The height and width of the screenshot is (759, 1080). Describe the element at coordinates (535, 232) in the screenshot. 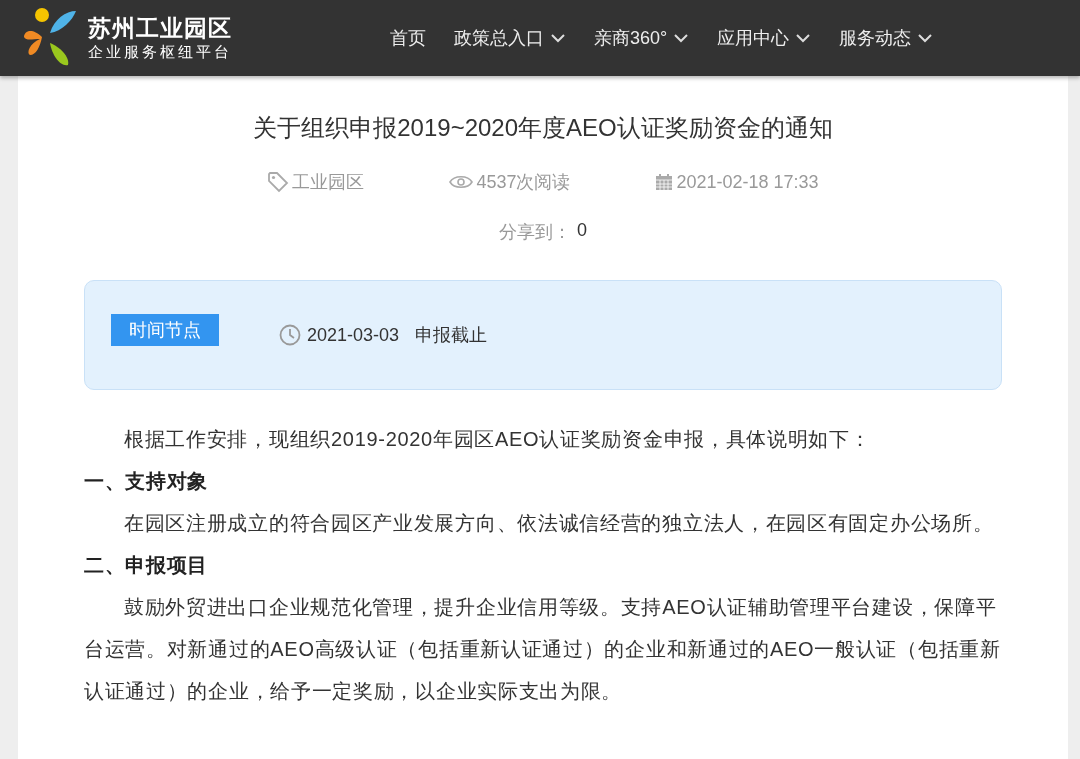

I see `share-label: 分享到：` at that location.